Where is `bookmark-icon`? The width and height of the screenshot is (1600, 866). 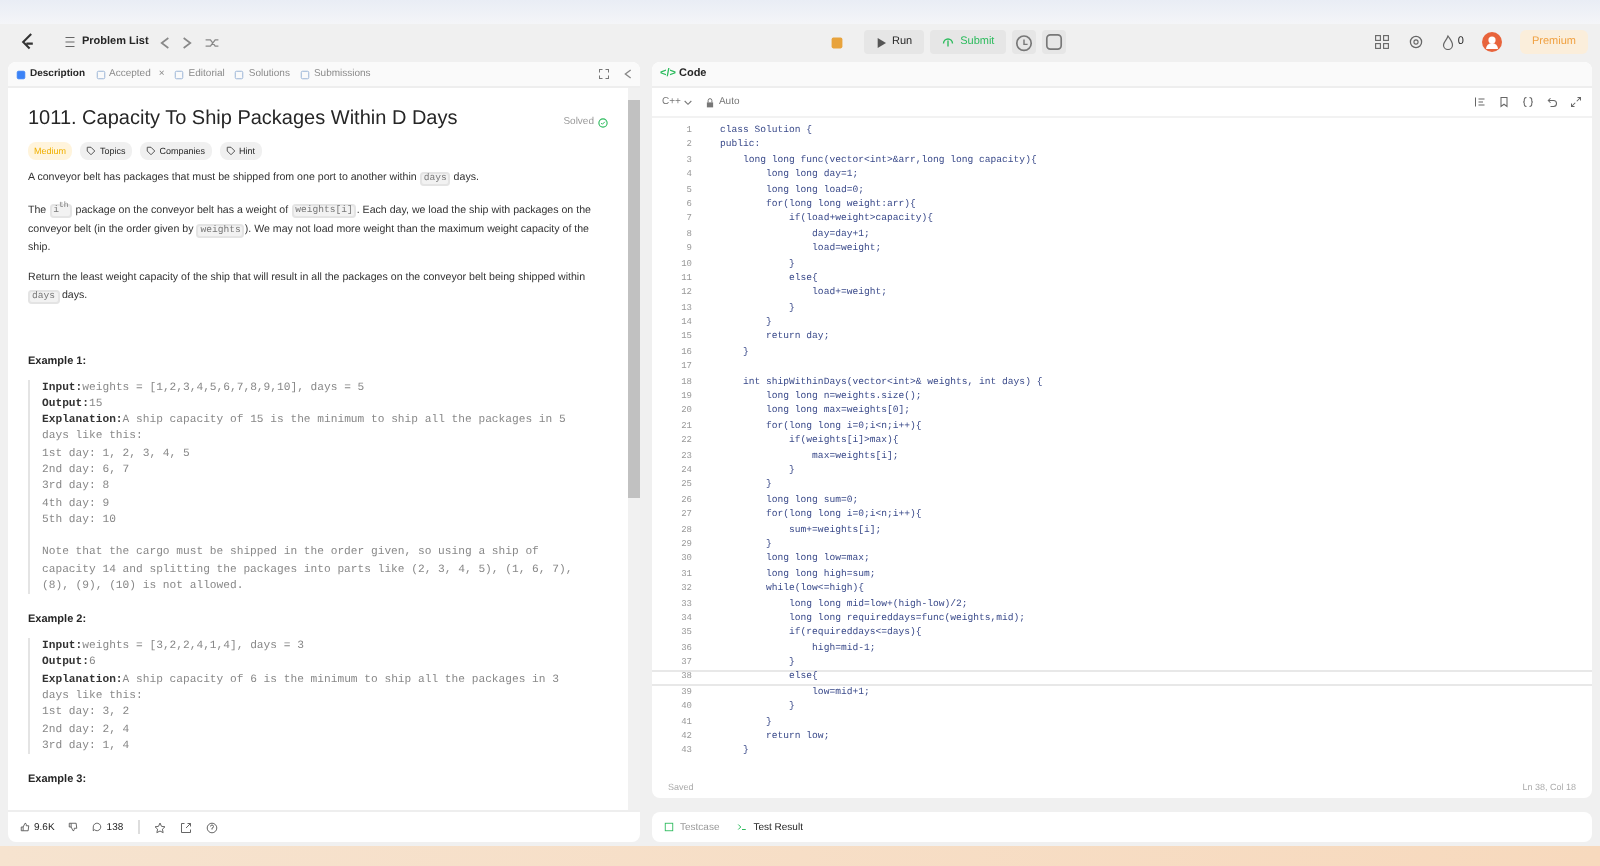 bookmark-icon is located at coordinates (1504, 102).